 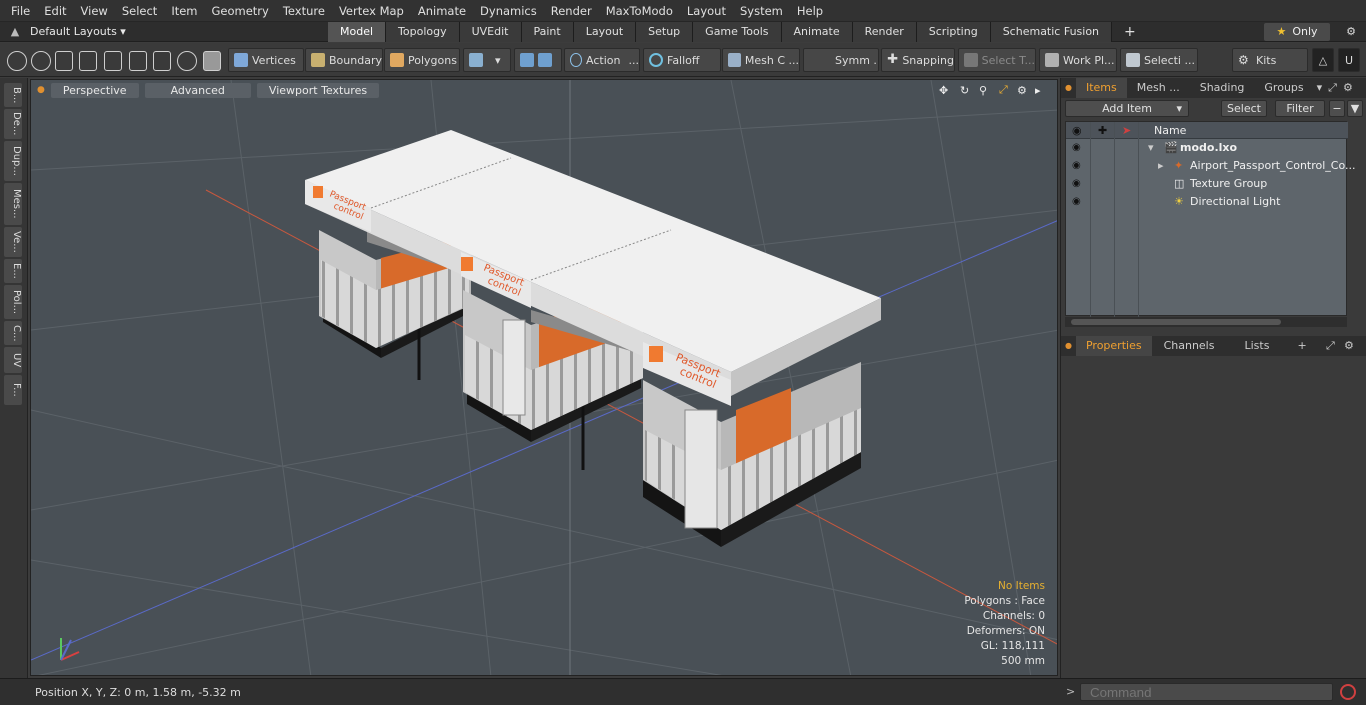 I want to click on frame-icon, so click(x=162, y=61).